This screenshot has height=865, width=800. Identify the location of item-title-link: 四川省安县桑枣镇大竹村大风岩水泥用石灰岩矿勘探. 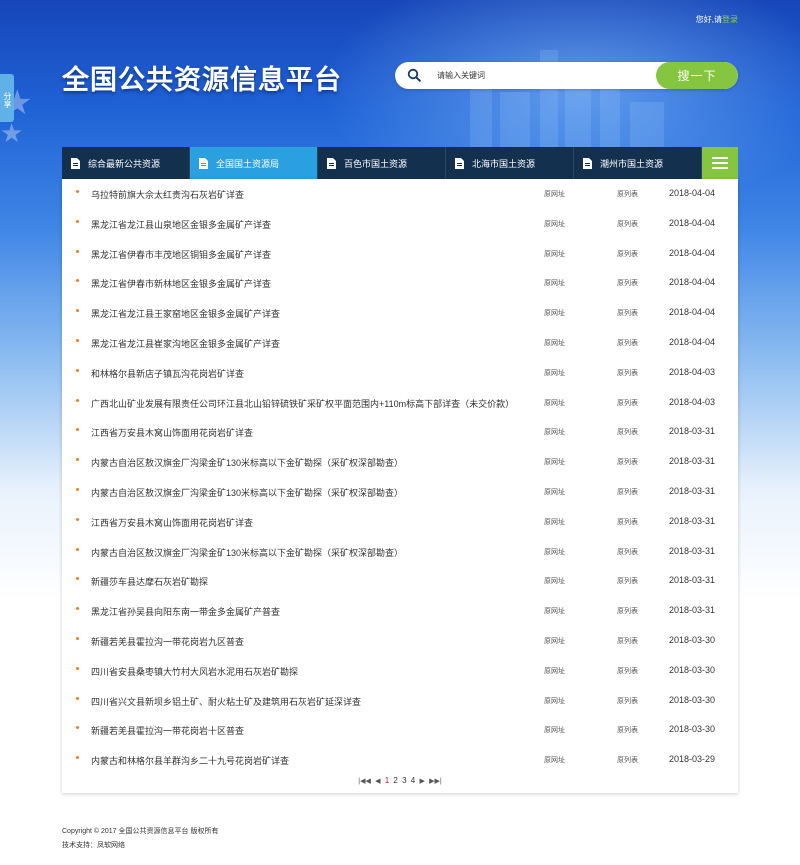
(194, 671).